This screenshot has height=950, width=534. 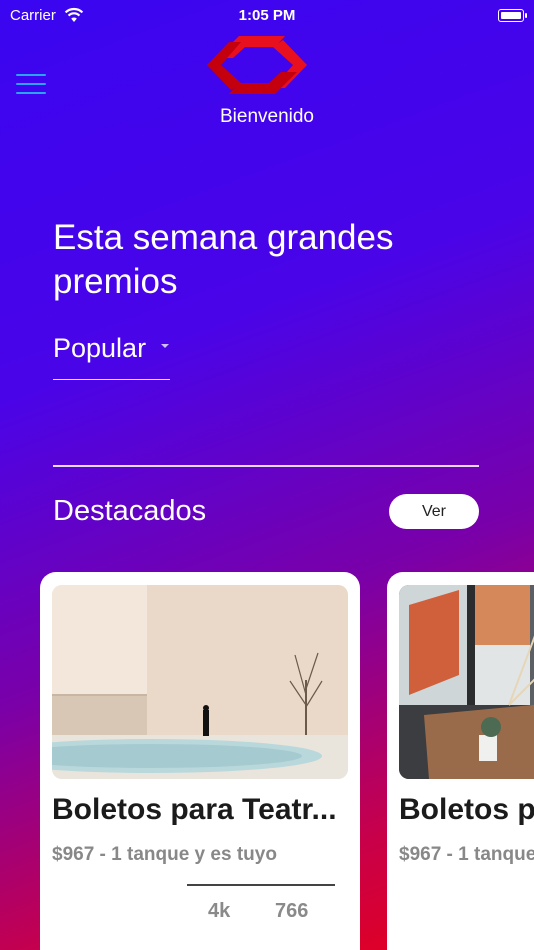 What do you see at coordinates (292, 911) in the screenshot?
I see `card-stat-2: 766` at bounding box center [292, 911].